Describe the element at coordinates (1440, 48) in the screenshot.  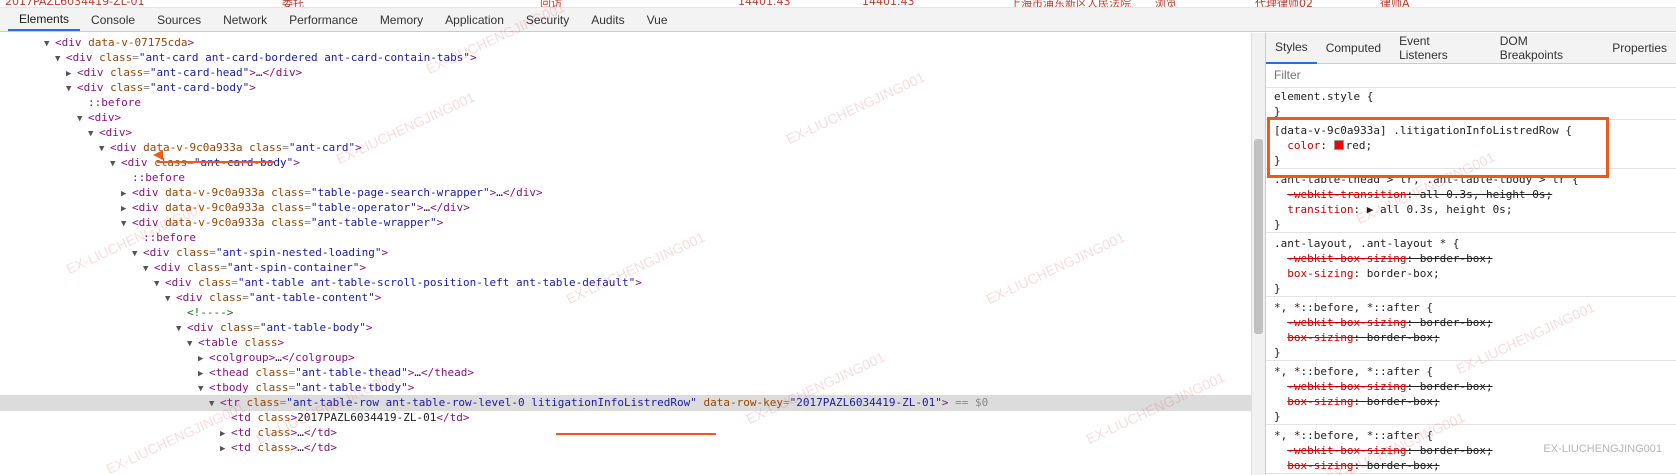
I see `subtab-event-listeners: Event Listeners` at that location.